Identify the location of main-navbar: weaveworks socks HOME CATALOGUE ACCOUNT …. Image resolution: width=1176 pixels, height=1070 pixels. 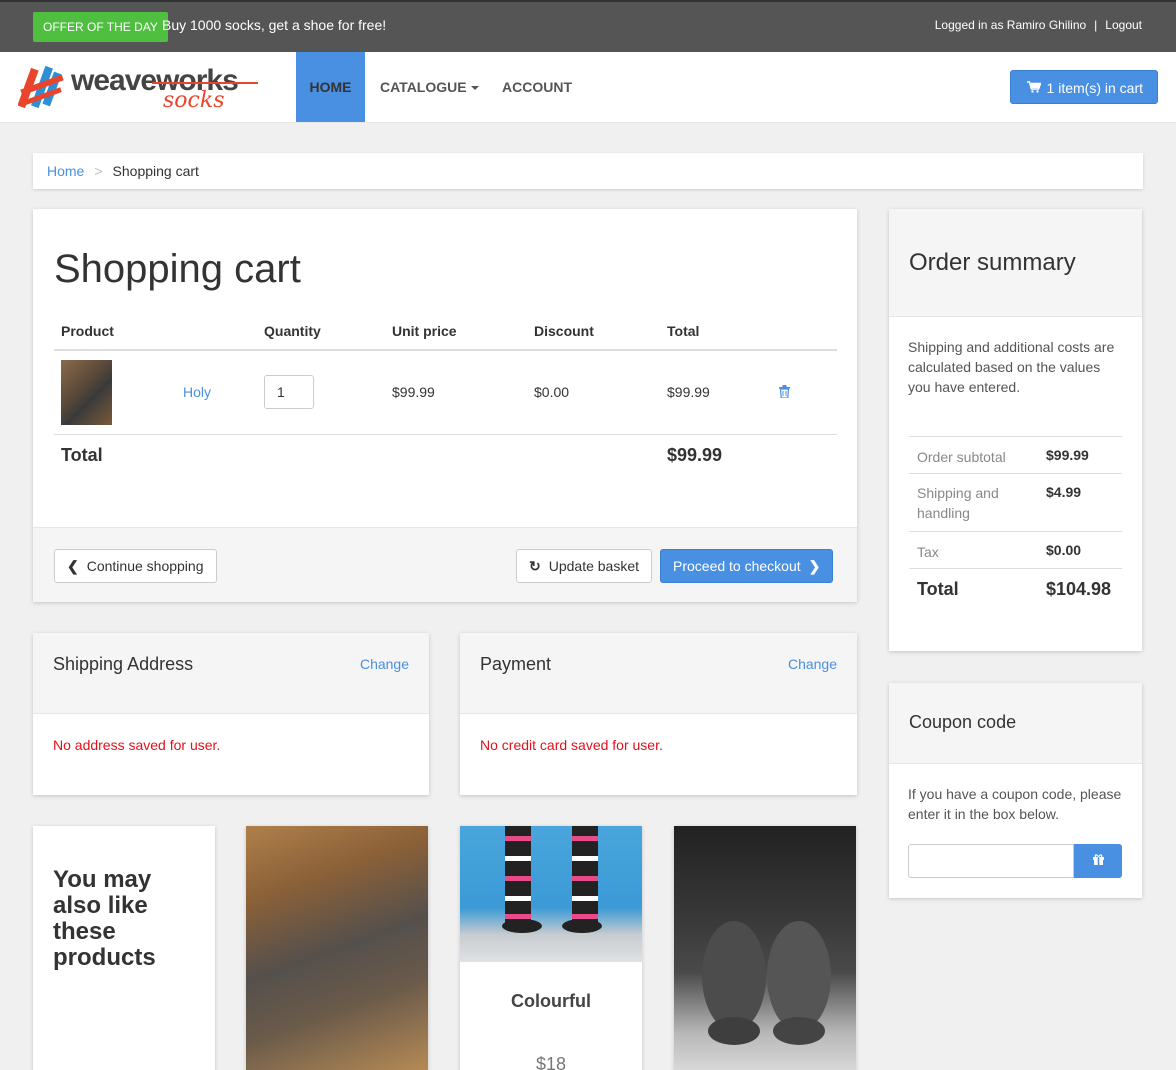
(588, 87).